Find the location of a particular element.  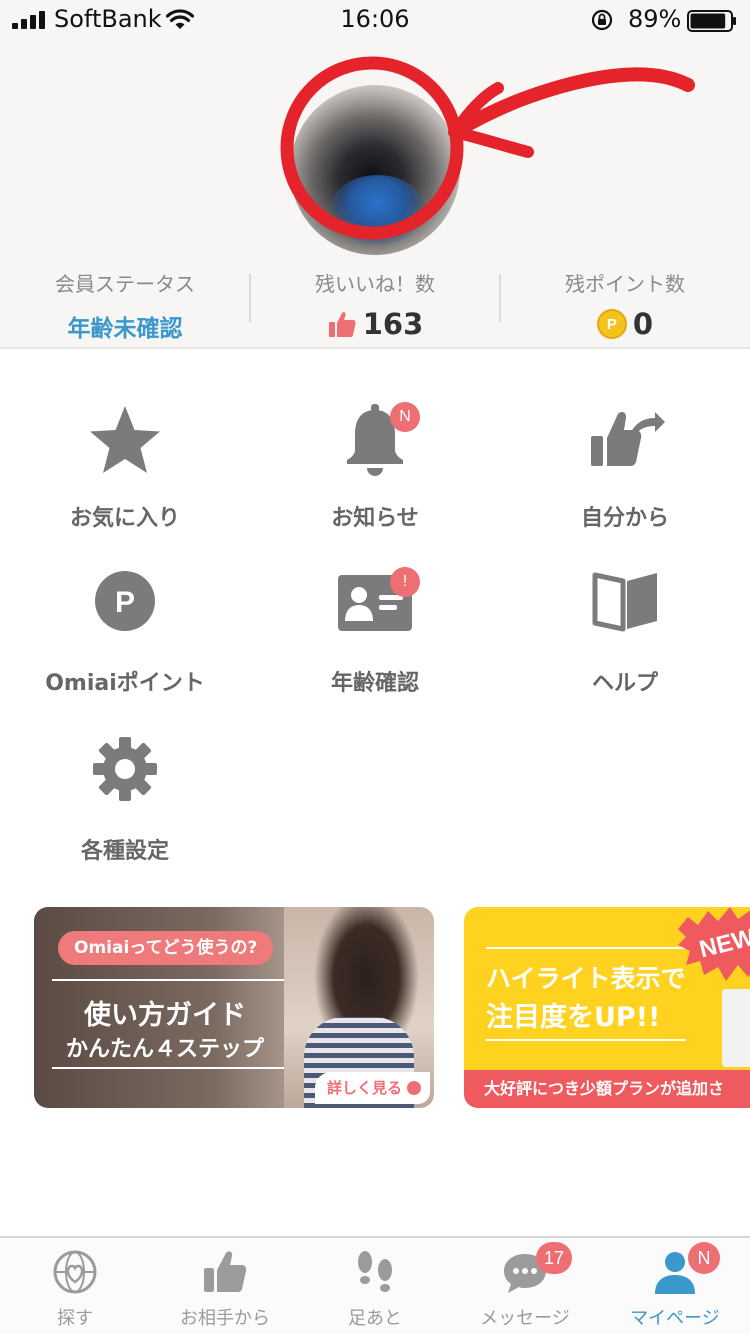

menu-help: ヘルプ is located at coordinates (625, 647).